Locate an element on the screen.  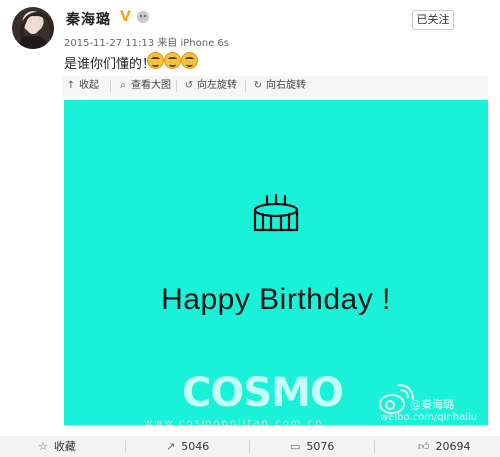
verified-v-icon: V is located at coordinates (125, 17).